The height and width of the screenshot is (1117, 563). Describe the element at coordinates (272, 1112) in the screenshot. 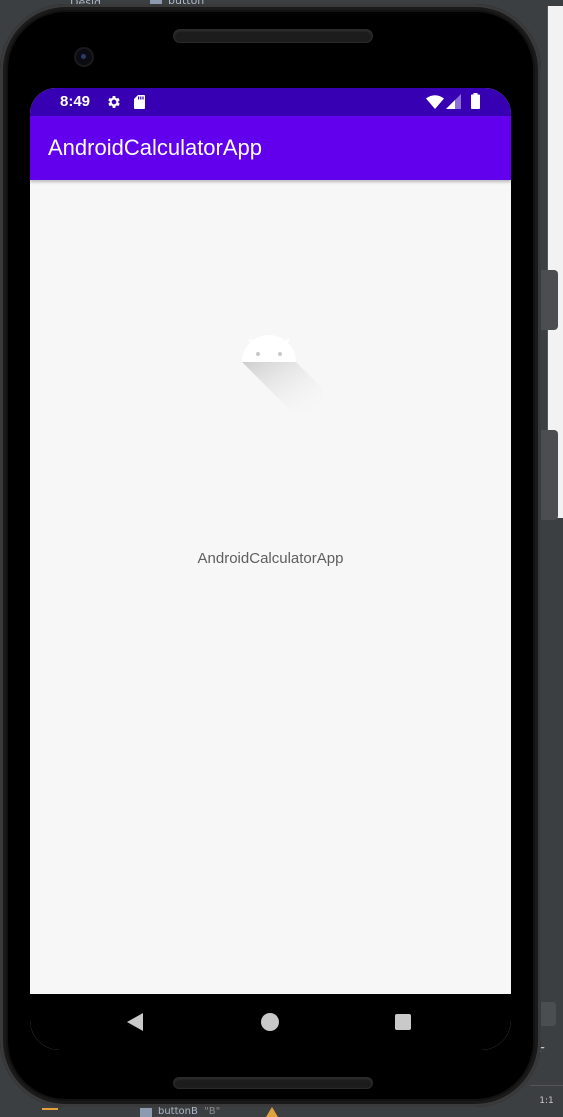

I see `warning-icon` at that location.